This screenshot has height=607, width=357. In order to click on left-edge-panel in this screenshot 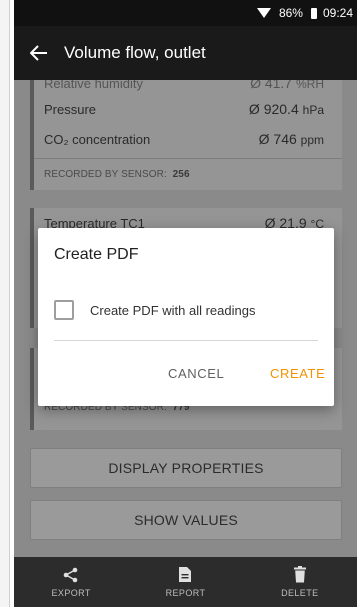, I will do `click(5, 303)`.